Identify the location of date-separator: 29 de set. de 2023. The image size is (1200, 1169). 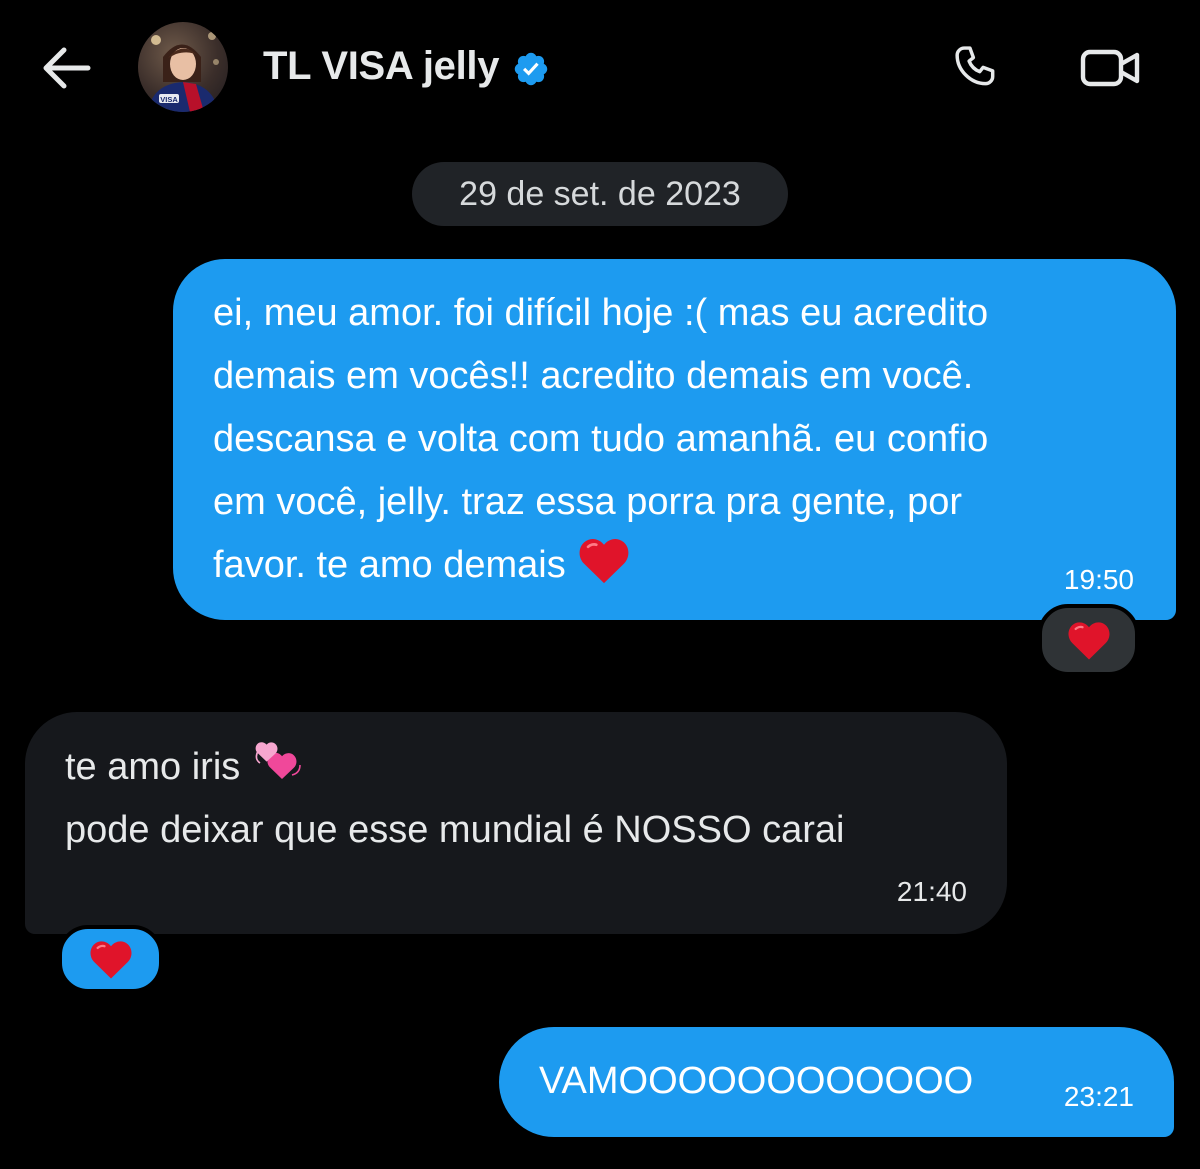
(600, 194).